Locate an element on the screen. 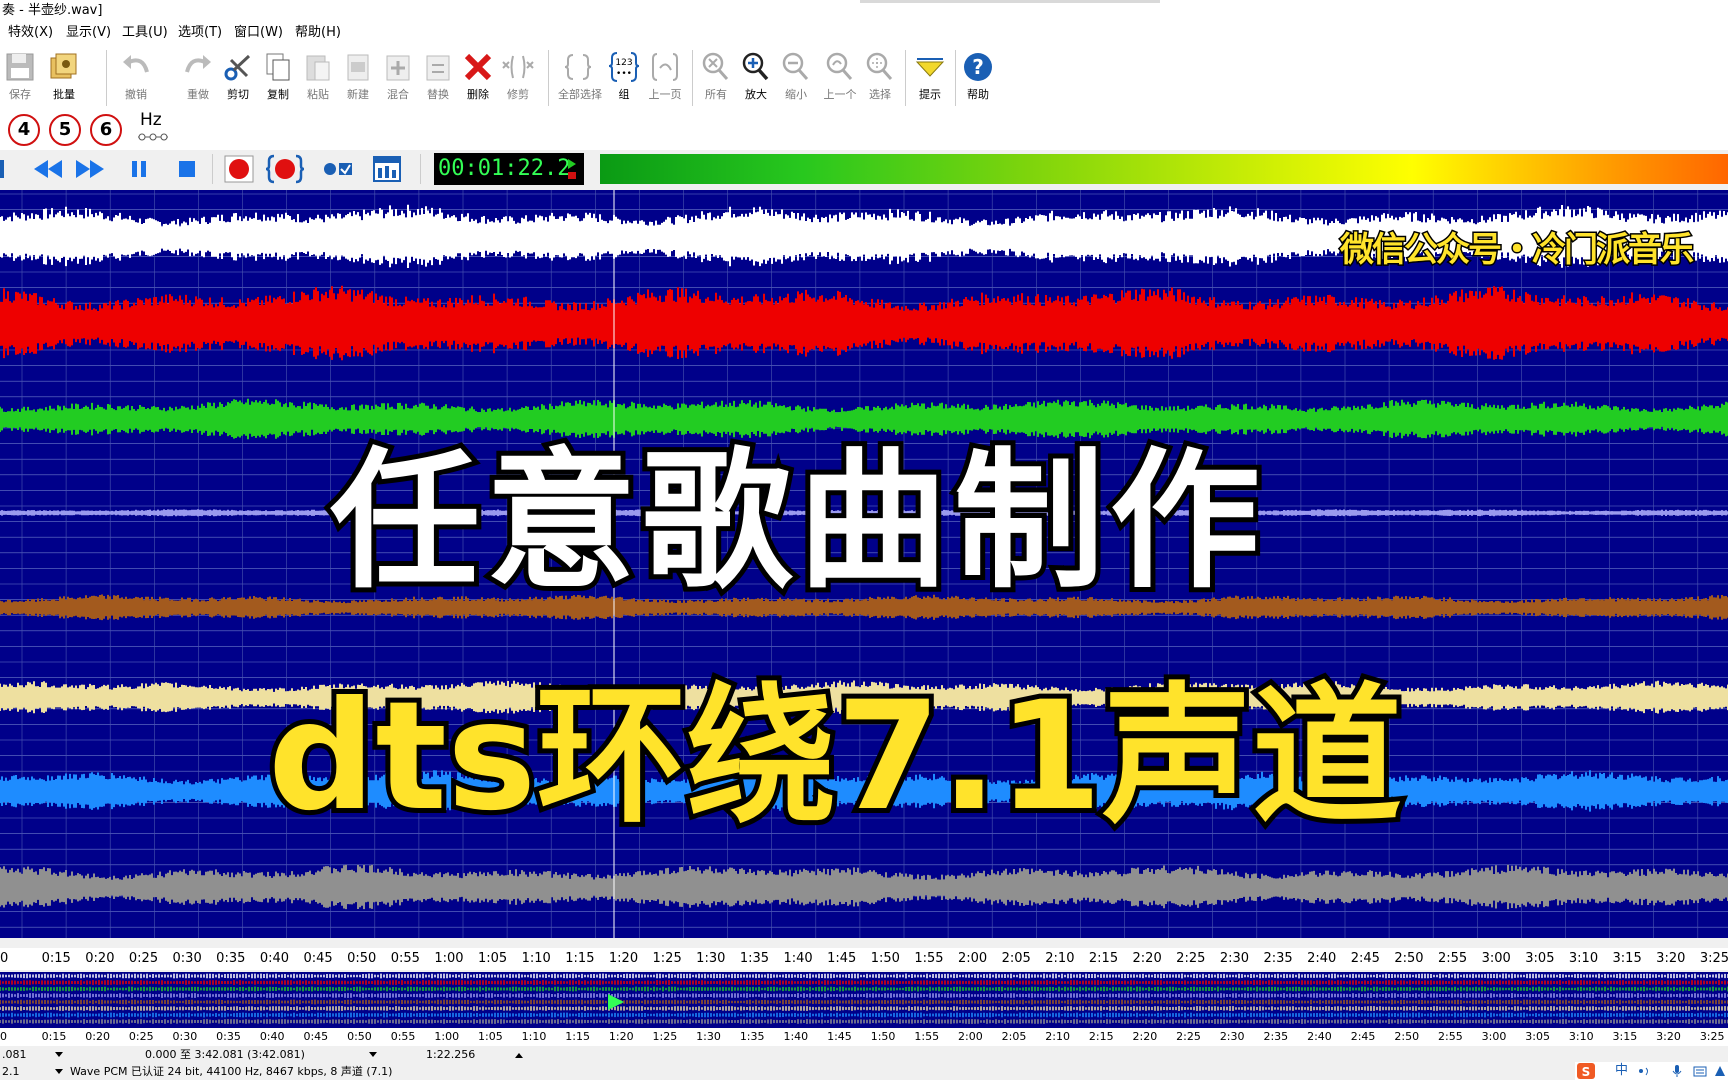 Image resolution: width=1728 pixels, height=1080 pixels. stop-icon is located at coordinates (187, 169).